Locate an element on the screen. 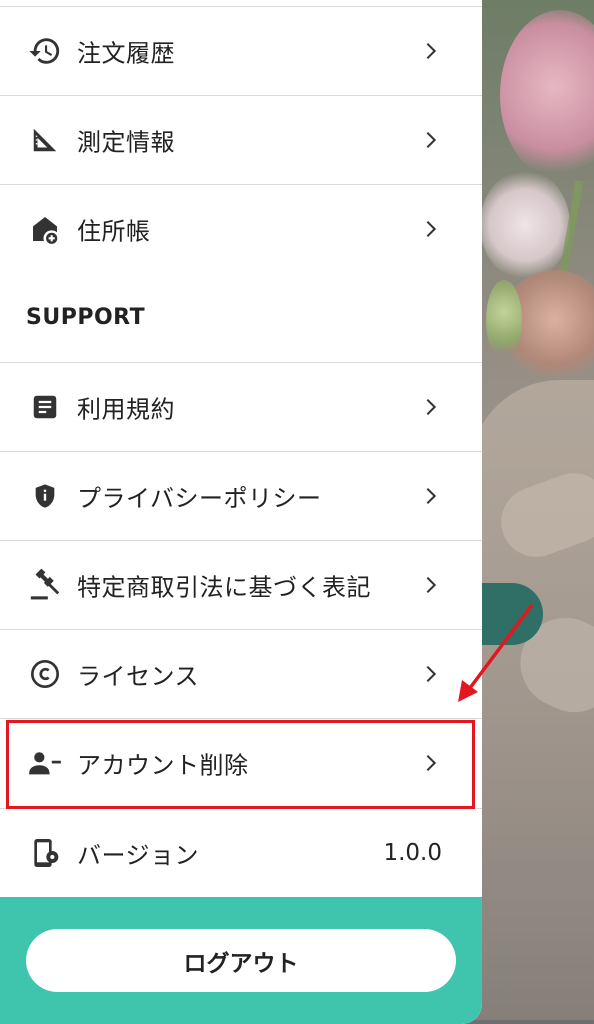 The image size is (594, 1024). menu-item-label: バージョン is located at coordinates (138, 855).